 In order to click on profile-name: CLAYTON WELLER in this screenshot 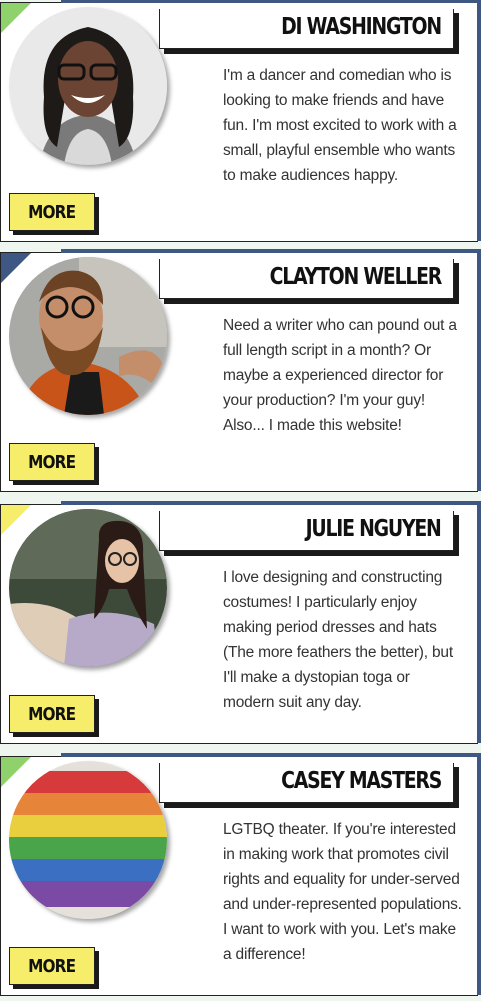, I will do `click(356, 277)`.